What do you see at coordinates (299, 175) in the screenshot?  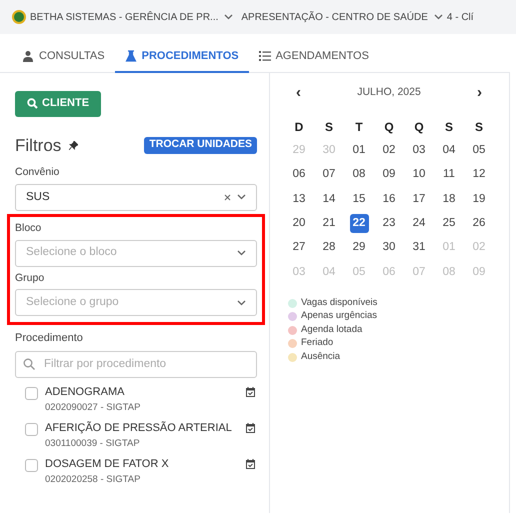 I see `calendar-day: 06` at bounding box center [299, 175].